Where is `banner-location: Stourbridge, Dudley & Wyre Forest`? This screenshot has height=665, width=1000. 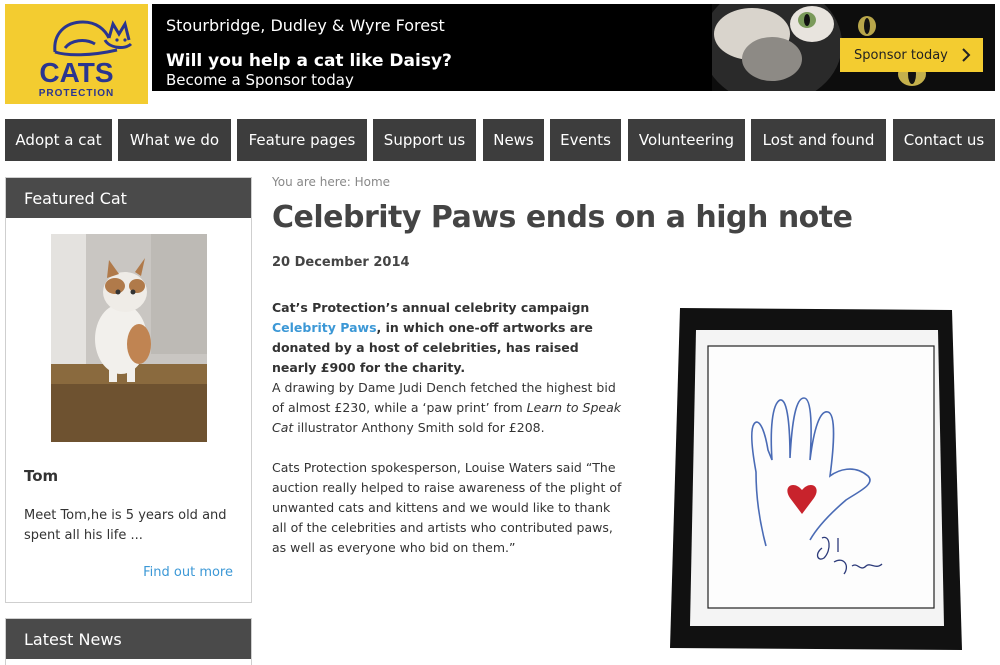
banner-location: Stourbridge, Dudley & Wyre Forest is located at coordinates (305, 25).